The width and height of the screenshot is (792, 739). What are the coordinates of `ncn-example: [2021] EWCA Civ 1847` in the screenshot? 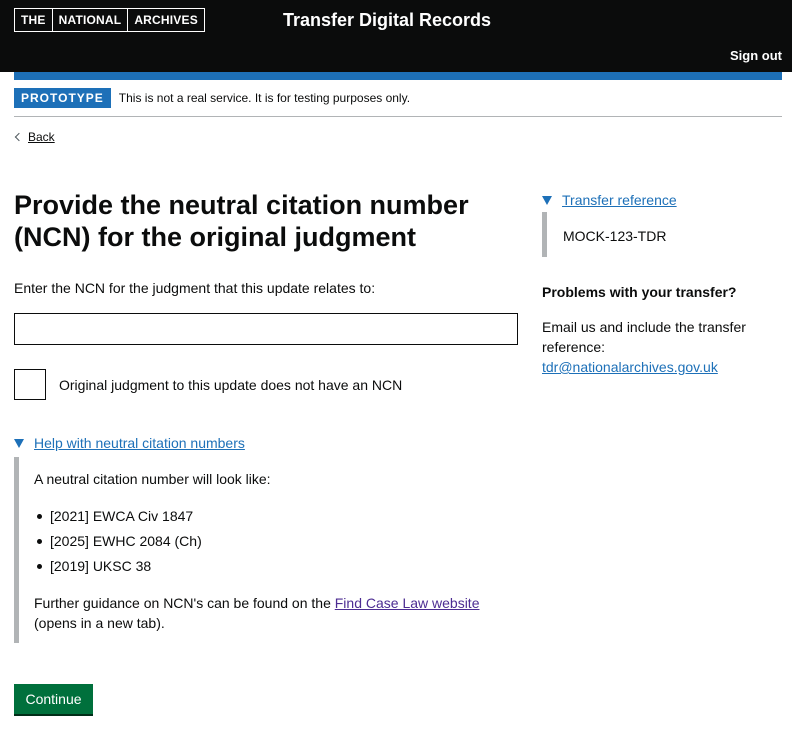 It's located at (122, 516).